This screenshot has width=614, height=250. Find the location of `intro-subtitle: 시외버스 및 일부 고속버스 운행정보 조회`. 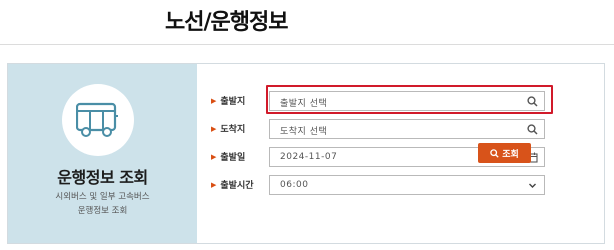

intro-subtitle: 시외버스 및 일부 고속버스 운행정보 조회 is located at coordinates (102, 204).